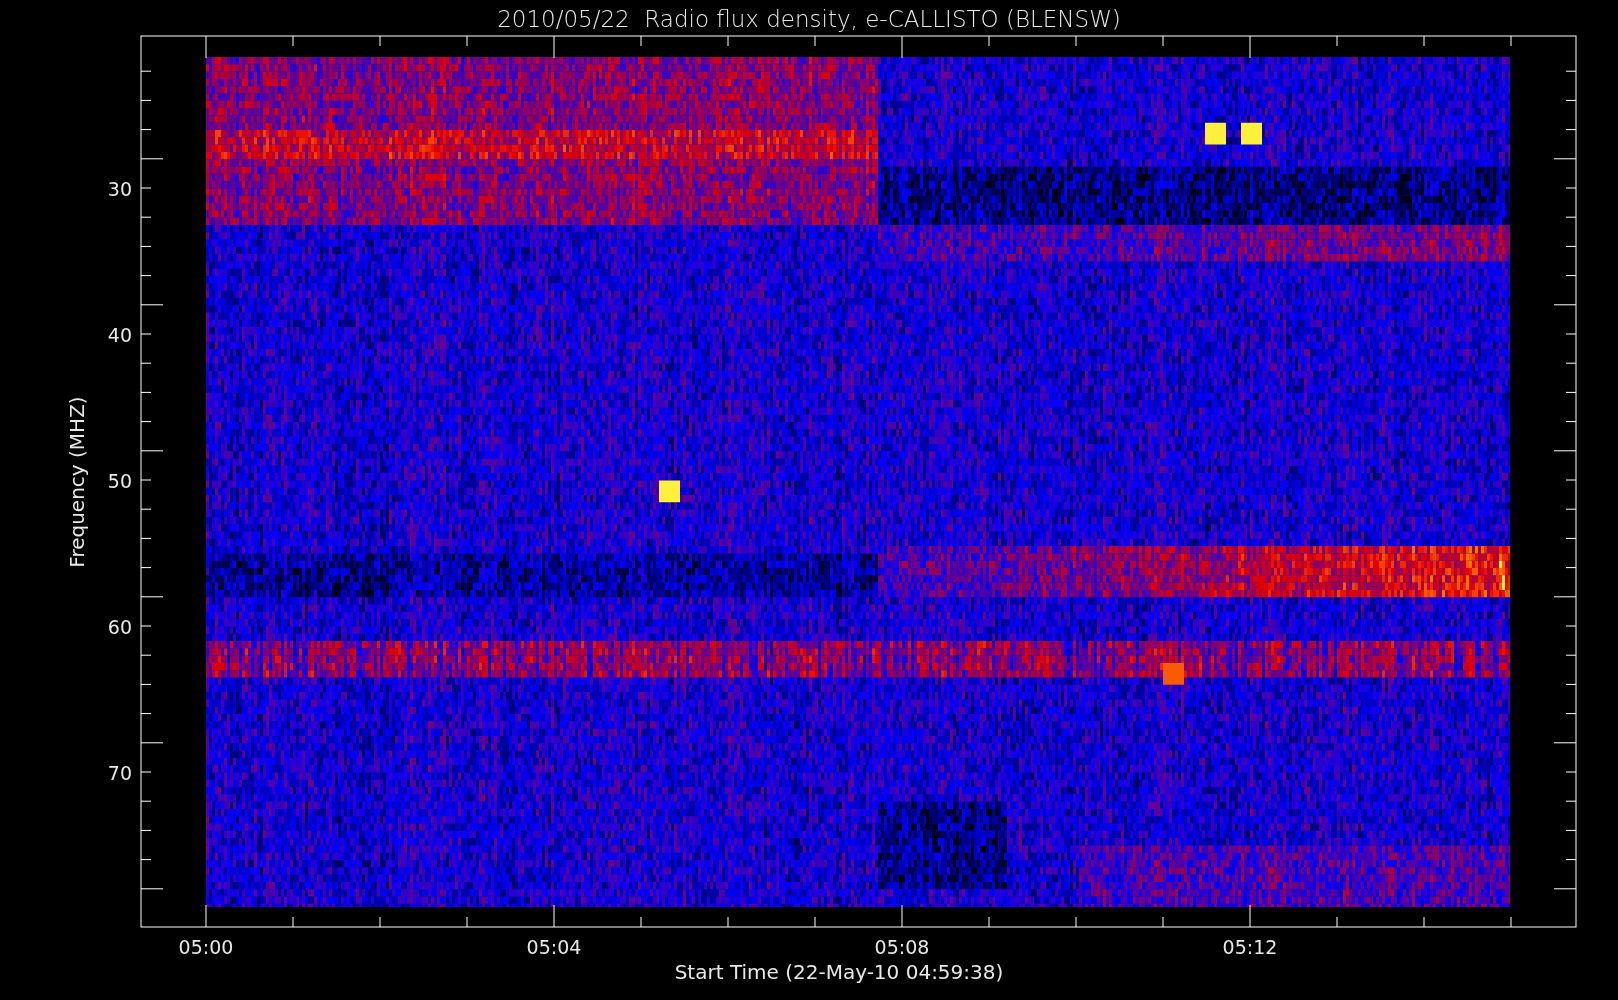 This screenshot has width=1618, height=1000. Describe the element at coordinates (77, 482) in the screenshot. I see `y-axis-label: Frequency (MHZ)` at that location.